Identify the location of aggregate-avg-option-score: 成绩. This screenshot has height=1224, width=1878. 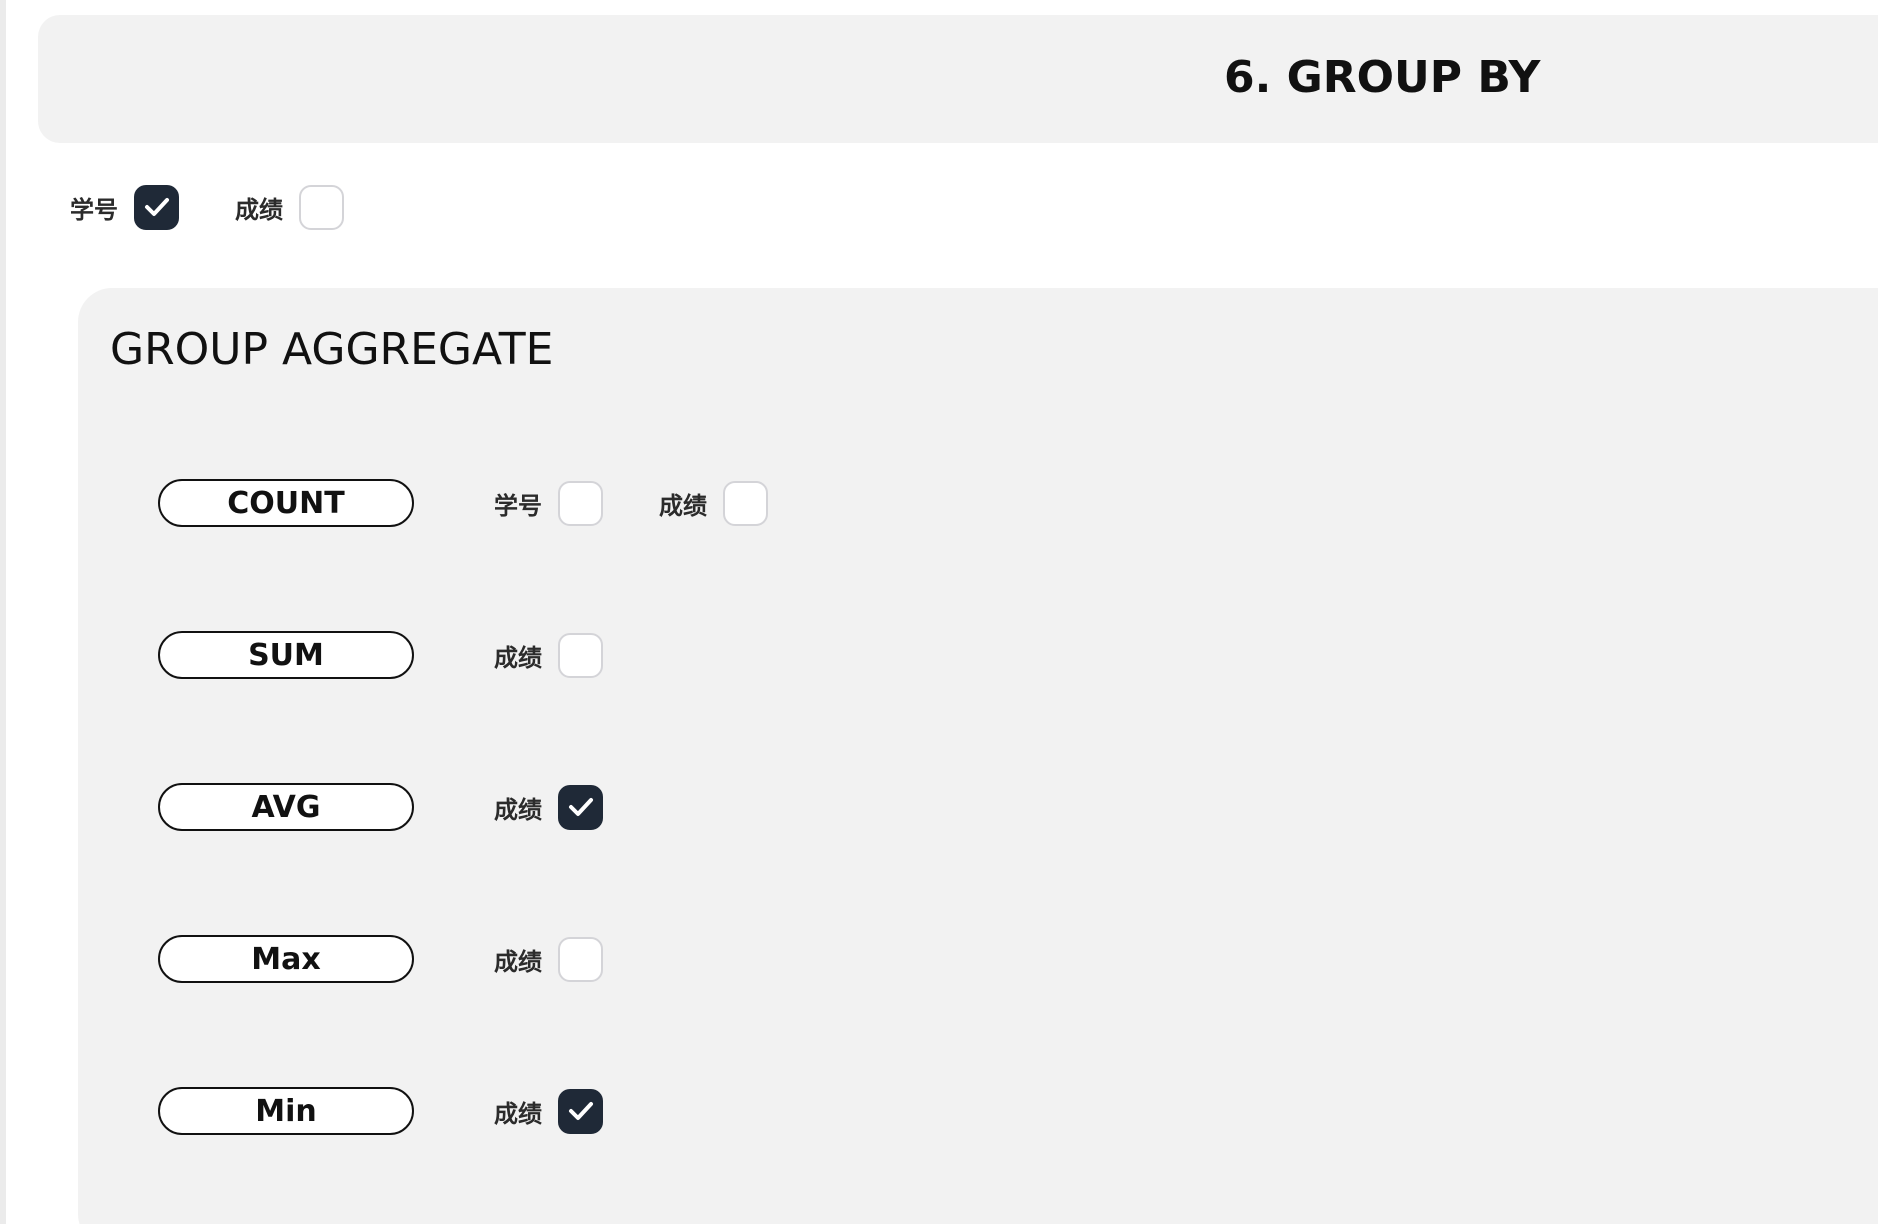
(548, 807).